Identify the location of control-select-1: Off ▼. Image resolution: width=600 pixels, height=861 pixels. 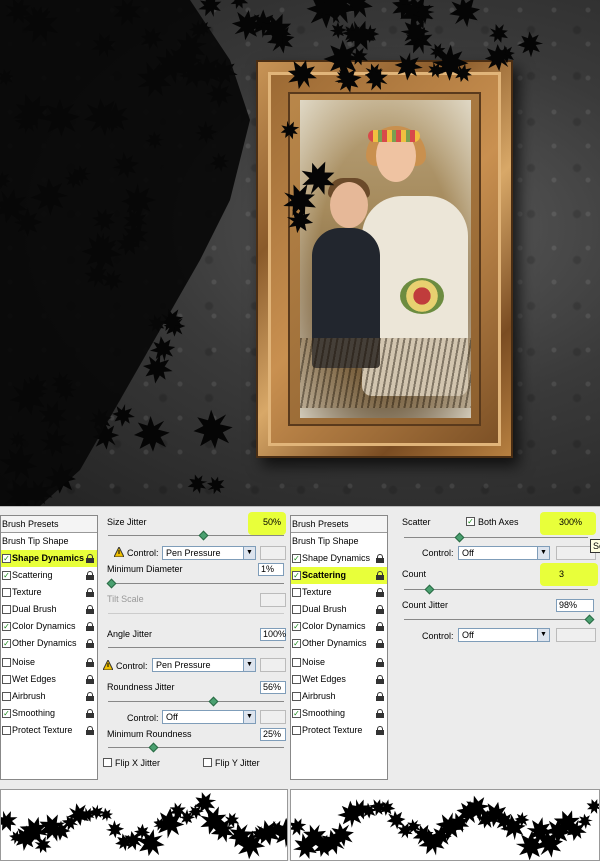
(504, 553).